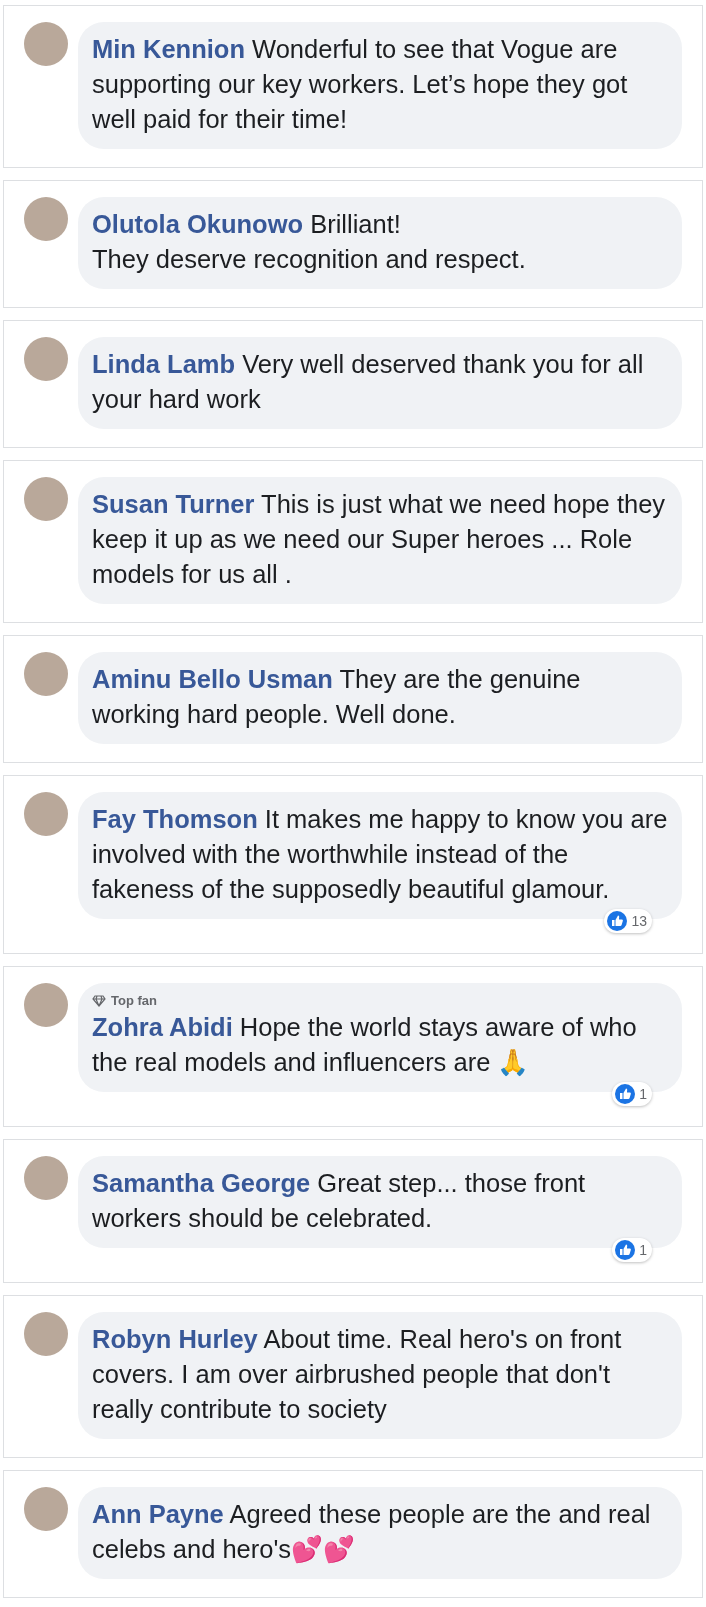  What do you see at coordinates (175, 819) in the screenshot?
I see `author-name: Fay Thomson` at bounding box center [175, 819].